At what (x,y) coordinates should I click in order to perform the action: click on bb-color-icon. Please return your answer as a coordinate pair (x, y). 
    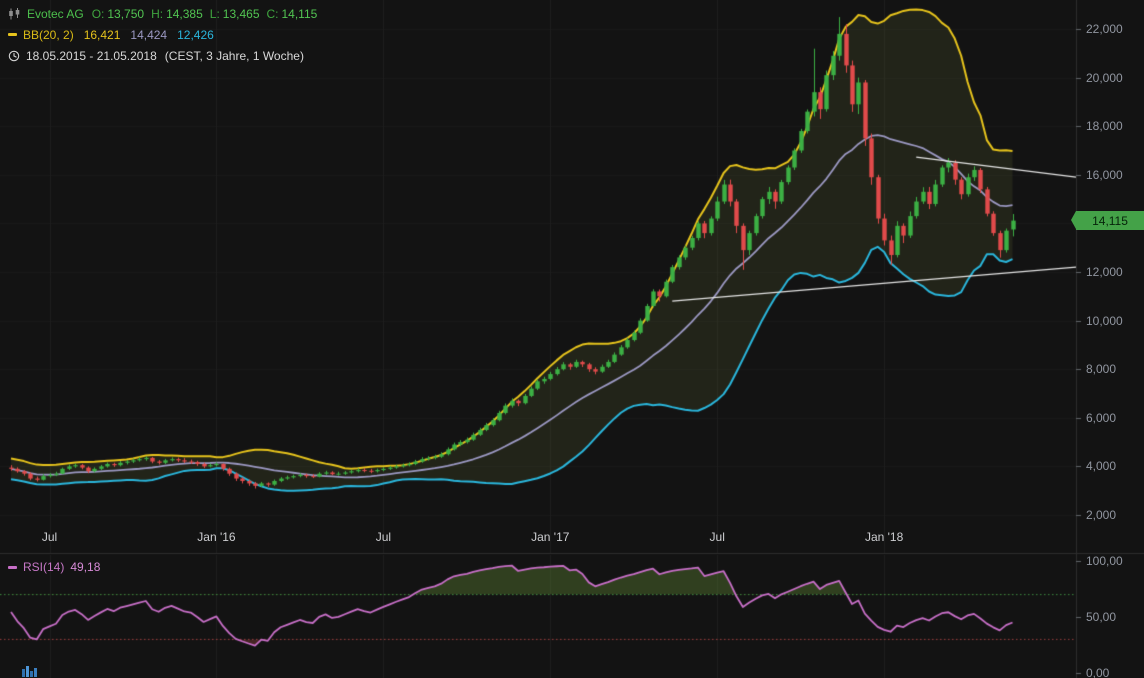
    Looking at the image, I should click on (12, 34).